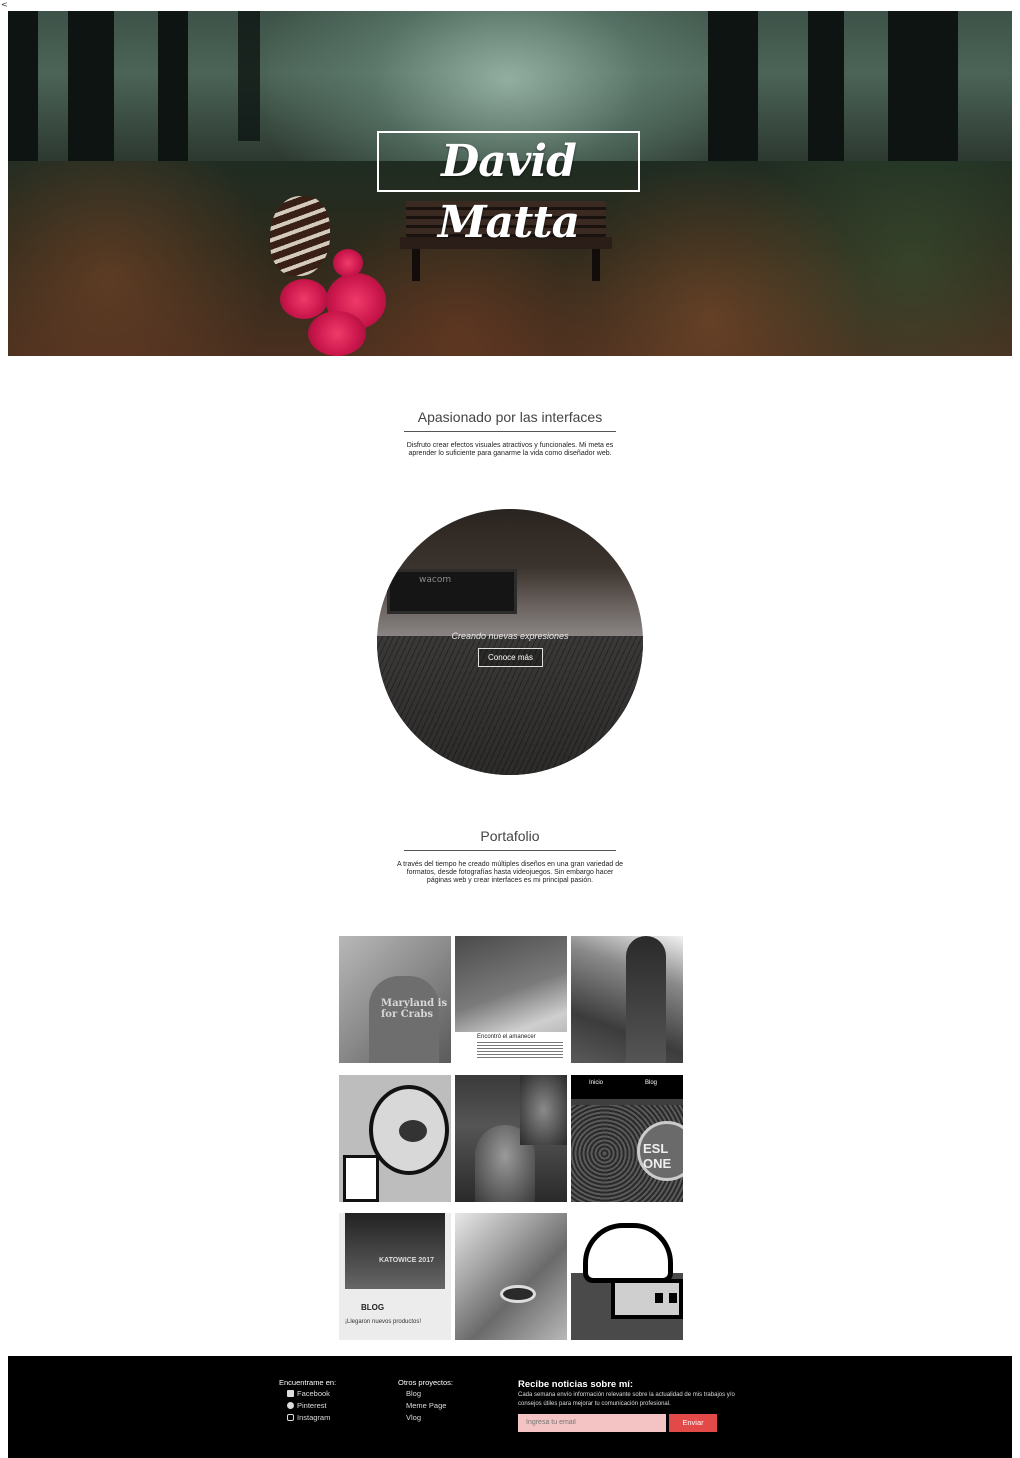 This screenshot has width=1020, height=1458. What do you see at coordinates (508, 189) in the screenshot?
I see `site-logo: David Matta` at bounding box center [508, 189].